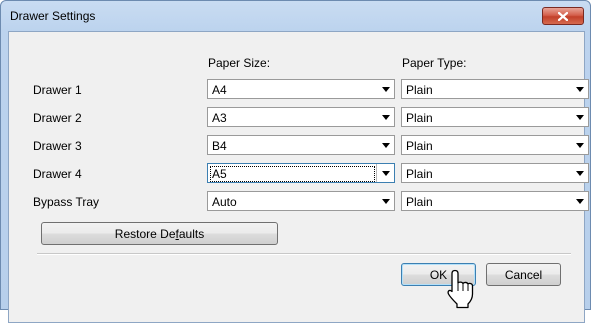 The width and height of the screenshot is (592, 323). Describe the element at coordinates (419, 202) in the screenshot. I see `bypass-tray-paper-type-value: Plain` at that location.